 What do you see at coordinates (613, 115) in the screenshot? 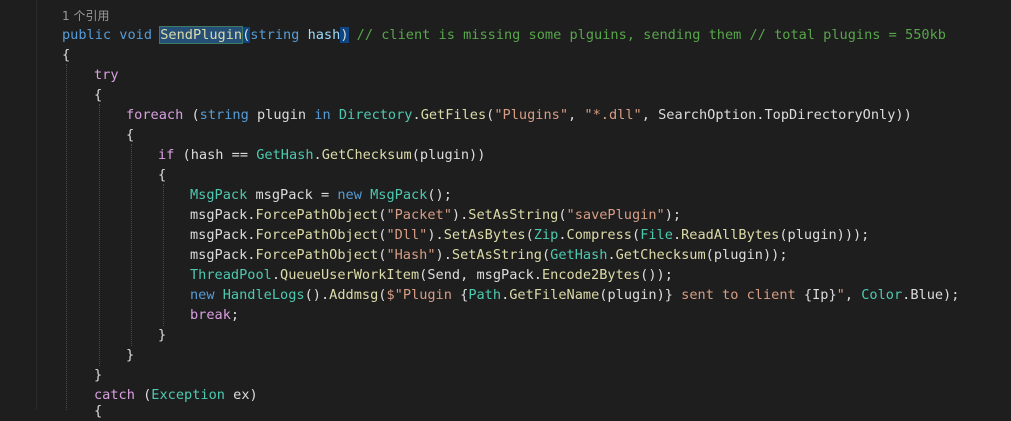
I see `string-literal: "*.dll"` at bounding box center [613, 115].